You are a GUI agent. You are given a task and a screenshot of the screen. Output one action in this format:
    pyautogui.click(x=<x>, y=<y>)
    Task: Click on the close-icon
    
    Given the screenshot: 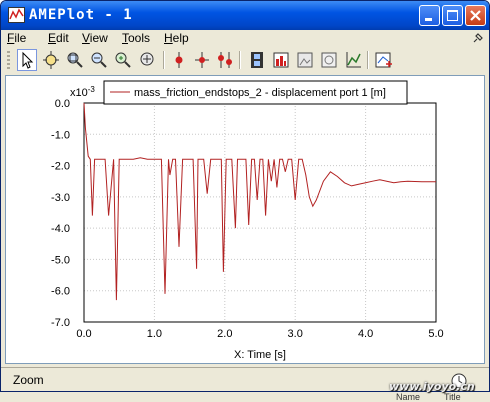 What is the action you would take?
    pyautogui.click(x=475, y=15)
    